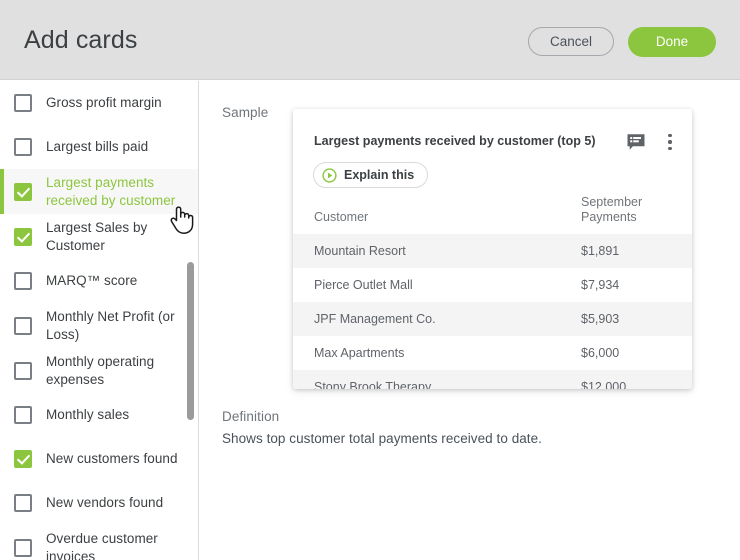 The image size is (740, 560). What do you see at coordinates (612, 209) in the screenshot?
I see `column-header-payments: September Payments` at bounding box center [612, 209].